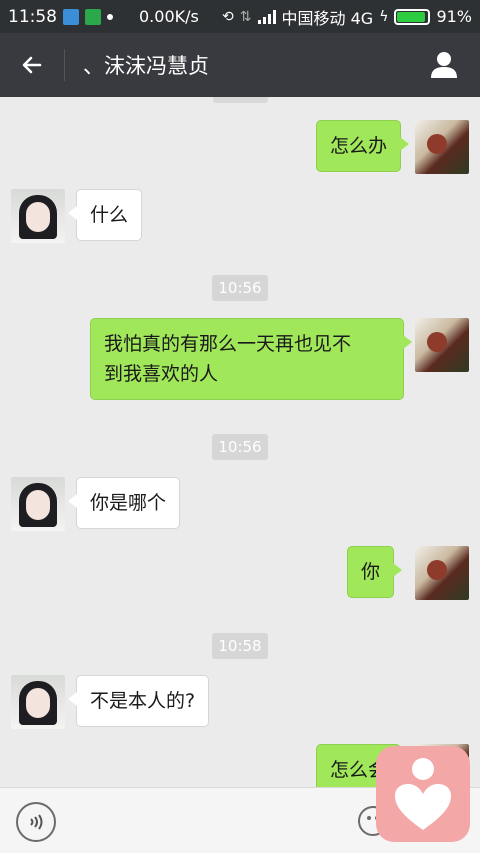 The width and height of the screenshot is (480, 853). What do you see at coordinates (423, 769) in the screenshot?
I see `heart-dot-icon` at bounding box center [423, 769].